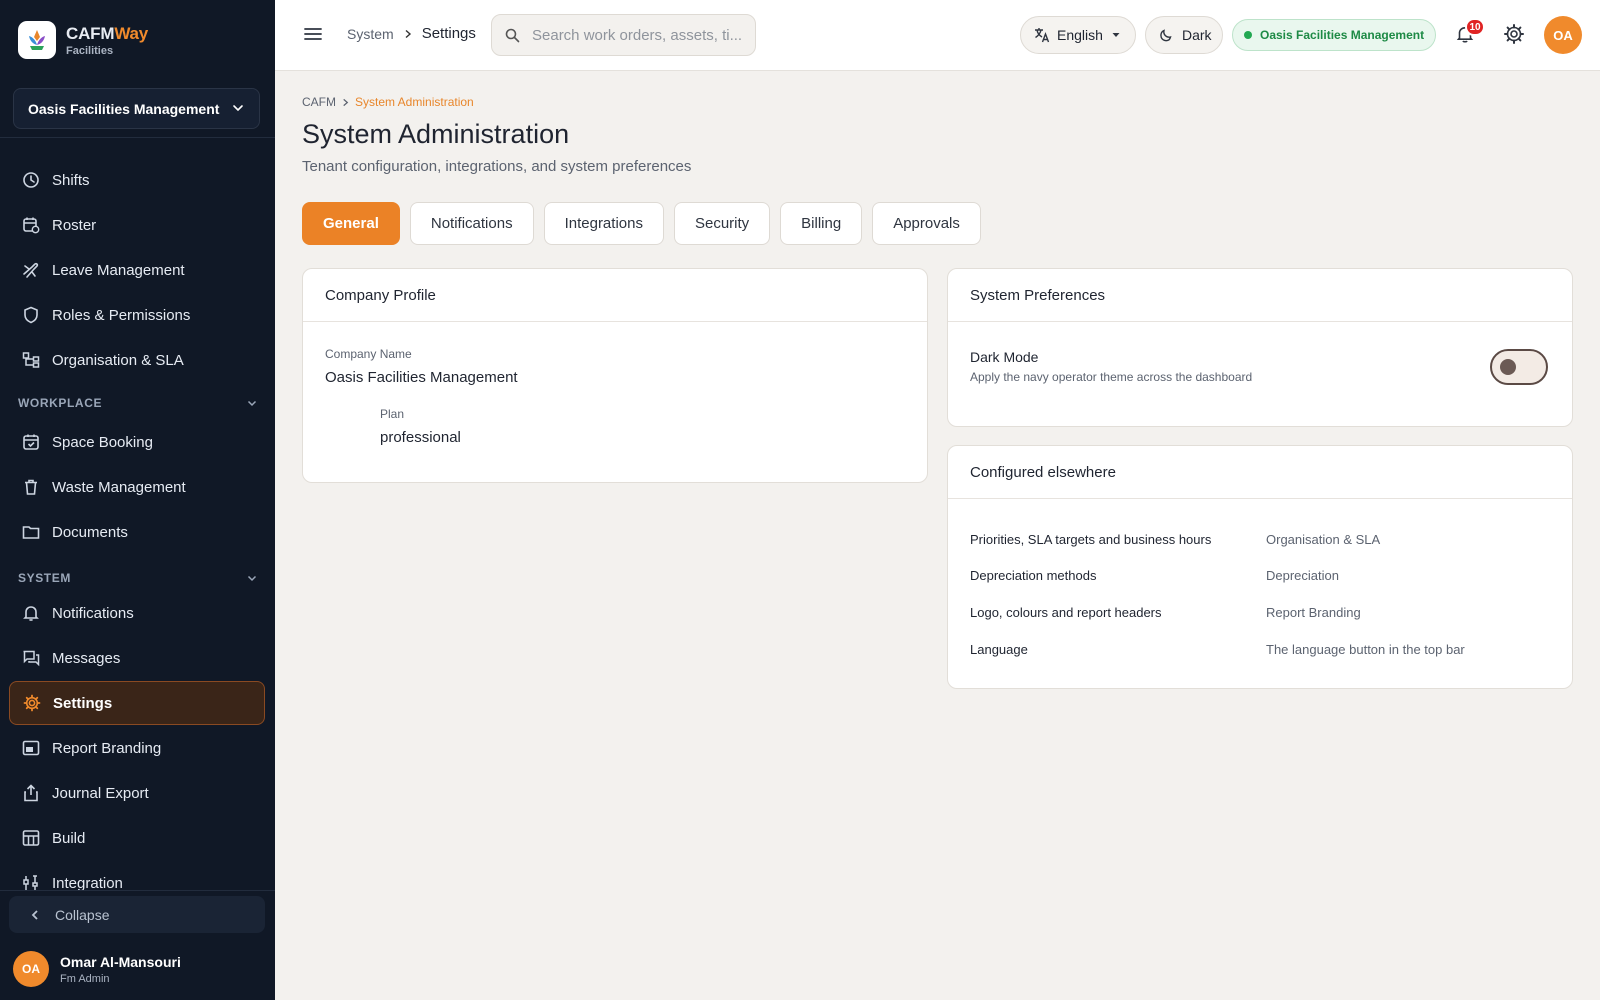 The height and width of the screenshot is (1000, 1600). I want to click on hierarchy-icon, so click(31, 360).